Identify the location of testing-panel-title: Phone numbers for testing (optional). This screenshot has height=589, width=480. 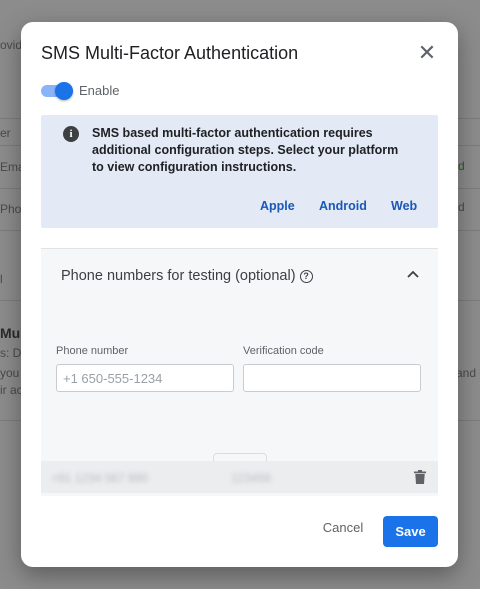
(178, 276).